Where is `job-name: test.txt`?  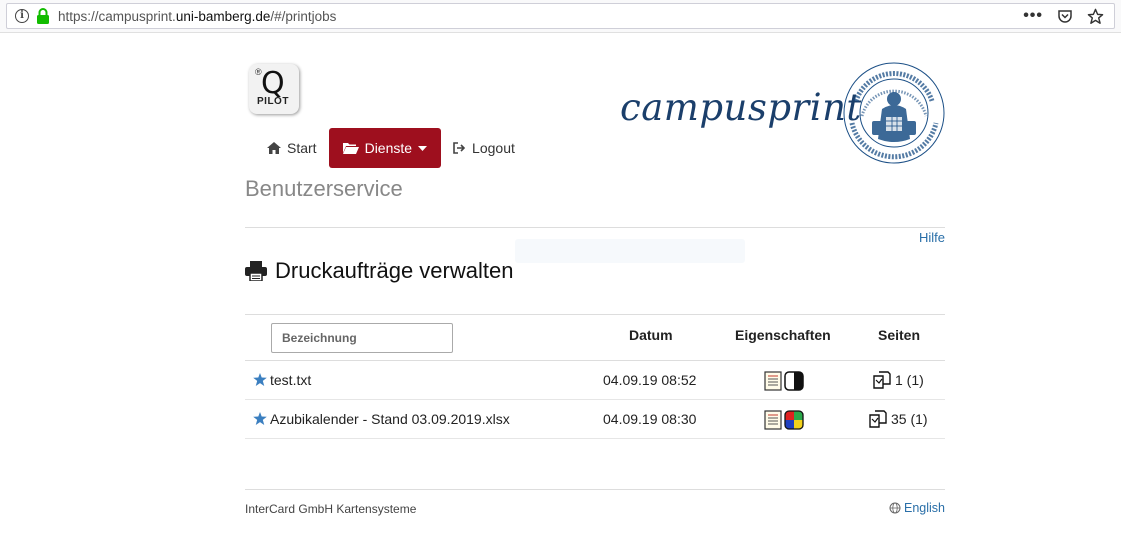
job-name: test.txt is located at coordinates (291, 380).